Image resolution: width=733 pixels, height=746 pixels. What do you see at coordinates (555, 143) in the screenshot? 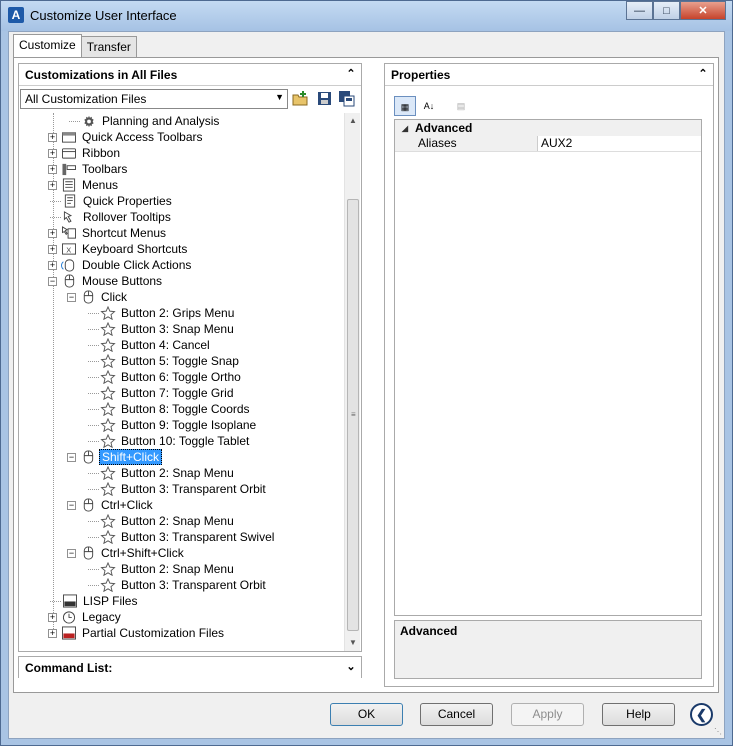
I see `property-value: AUX2` at bounding box center [555, 143].